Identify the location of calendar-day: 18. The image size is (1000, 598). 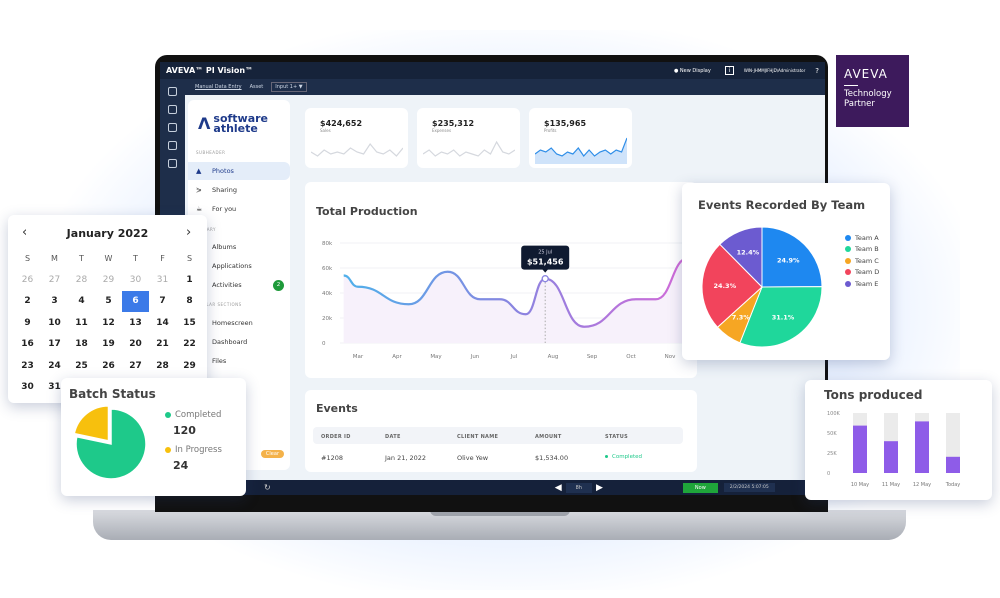
(81, 345).